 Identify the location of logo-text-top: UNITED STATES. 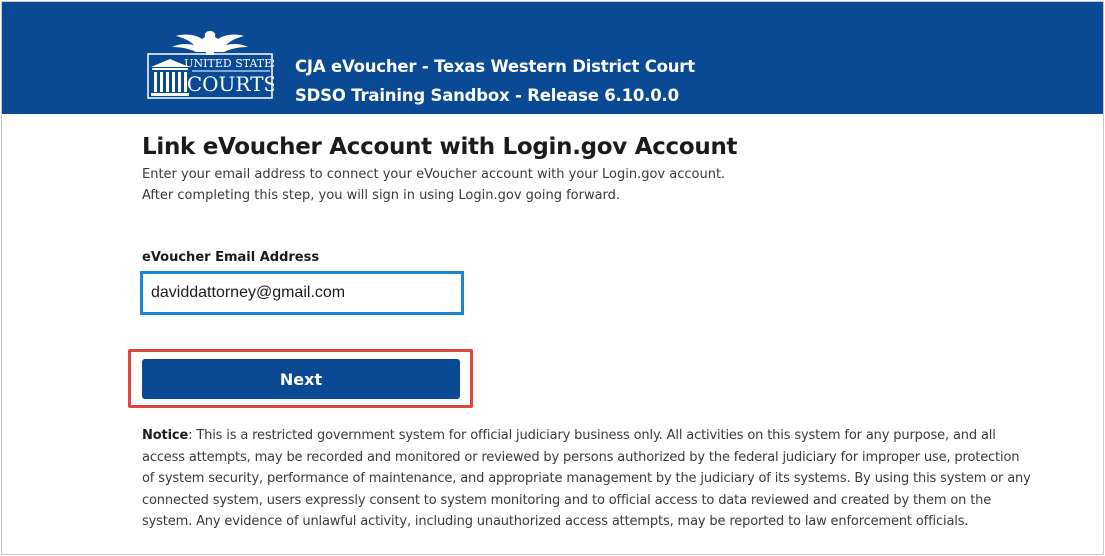
(229, 63).